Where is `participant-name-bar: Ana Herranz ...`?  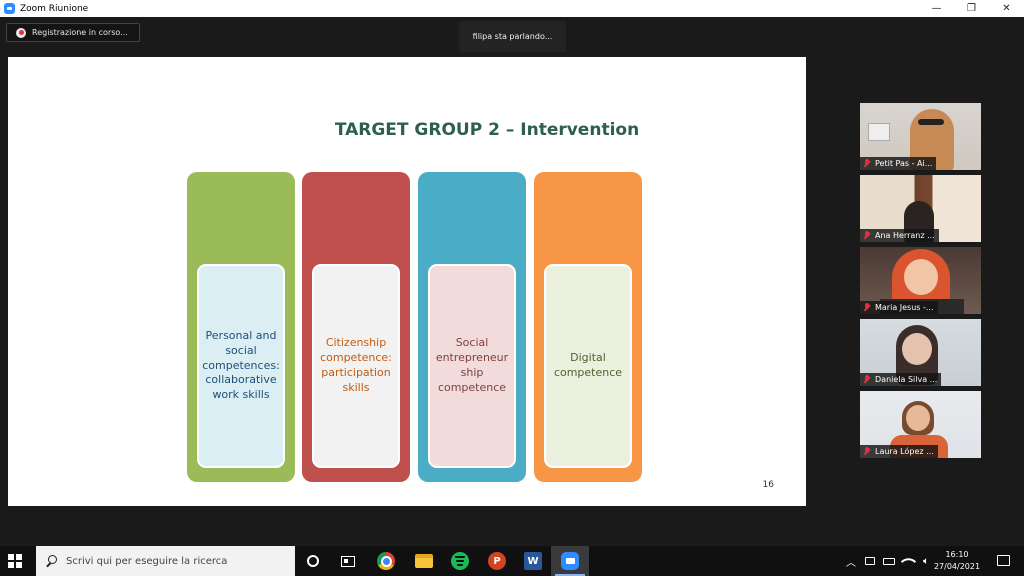
participant-name-bar: Ana Herranz ... is located at coordinates (899, 235).